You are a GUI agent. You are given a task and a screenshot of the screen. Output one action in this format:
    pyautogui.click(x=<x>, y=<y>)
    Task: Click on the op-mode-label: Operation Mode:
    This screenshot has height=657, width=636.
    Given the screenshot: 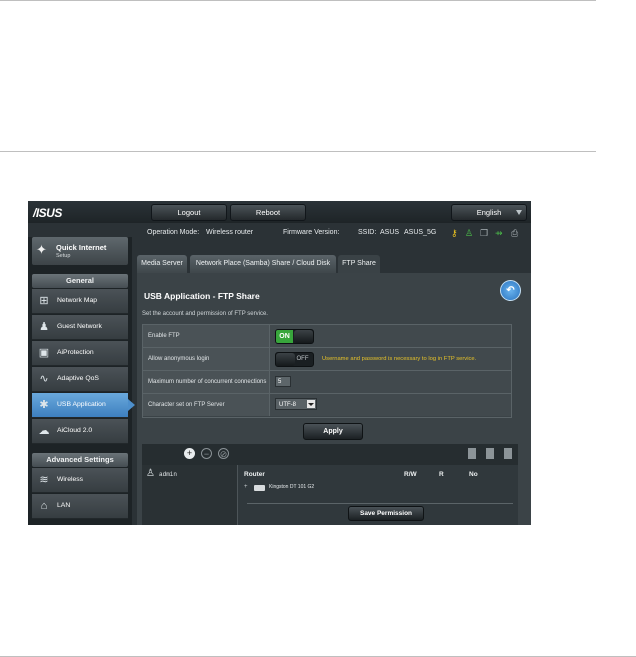 What is the action you would take?
    pyautogui.click(x=173, y=232)
    